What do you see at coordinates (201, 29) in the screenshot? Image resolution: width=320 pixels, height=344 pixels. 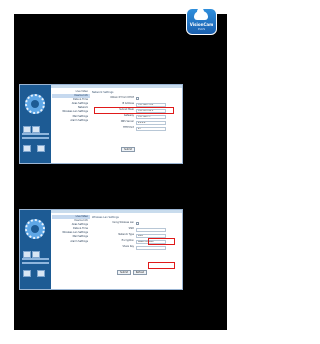 I see `logo-sub: PLUS` at bounding box center [201, 29].